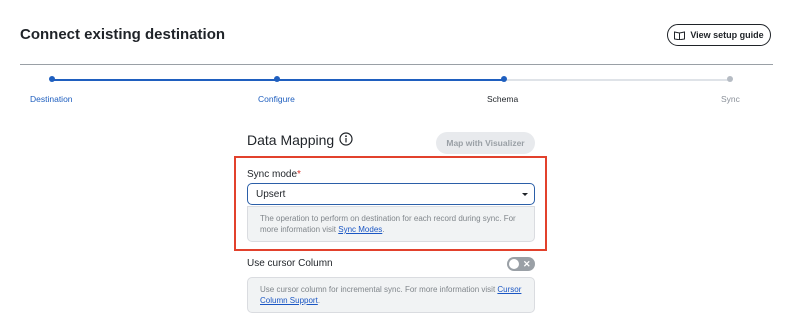 The image size is (800, 328). Describe the element at coordinates (346, 139) in the screenshot. I see `info-circle-icon` at that location.